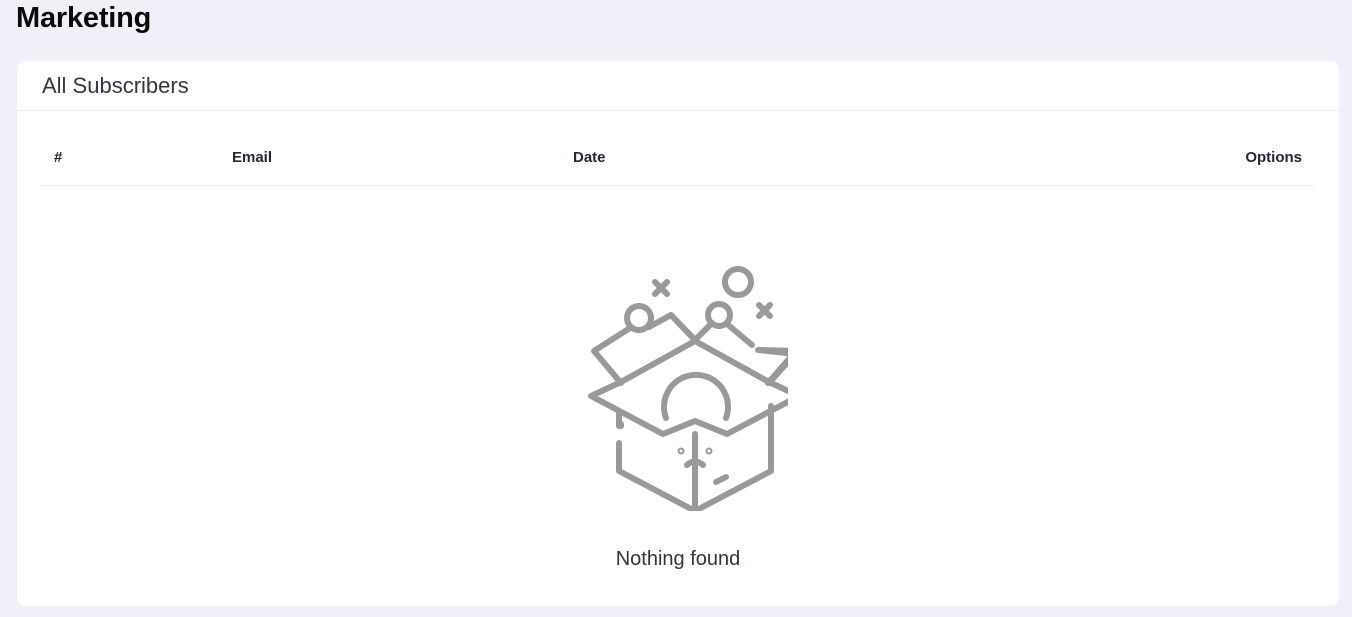  Describe the element at coordinates (678, 559) in the screenshot. I see `empty-state-message: Nothing found` at that location.